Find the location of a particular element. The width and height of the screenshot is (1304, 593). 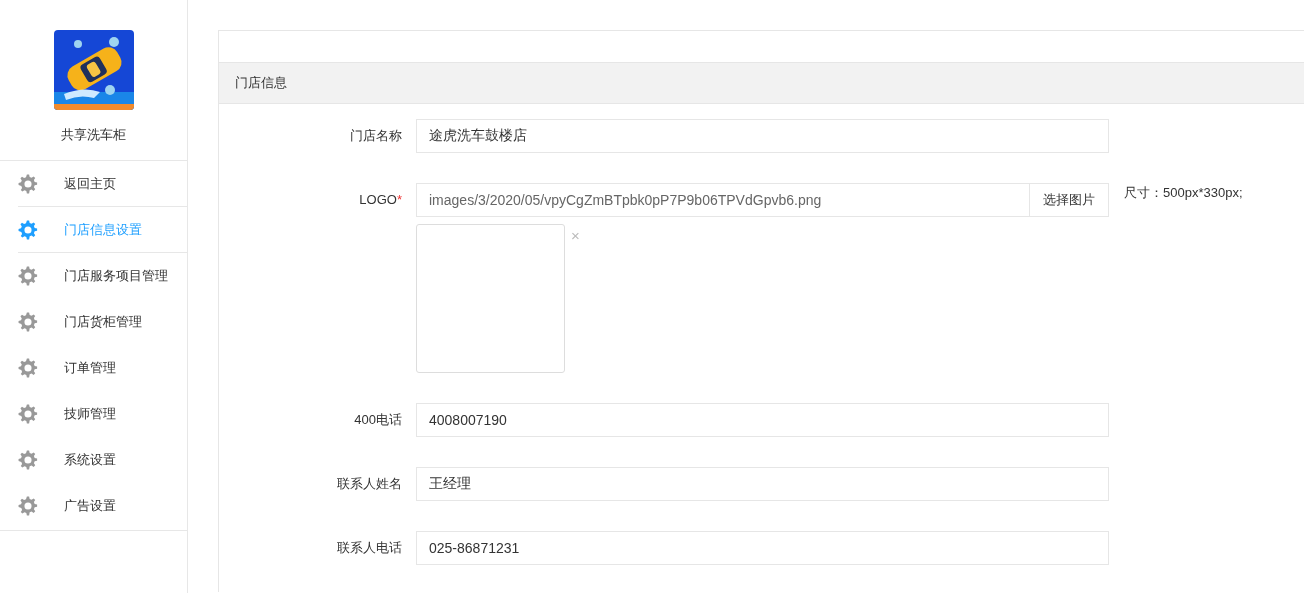

input-field: 王经理 is located at coordinates (762, 484).